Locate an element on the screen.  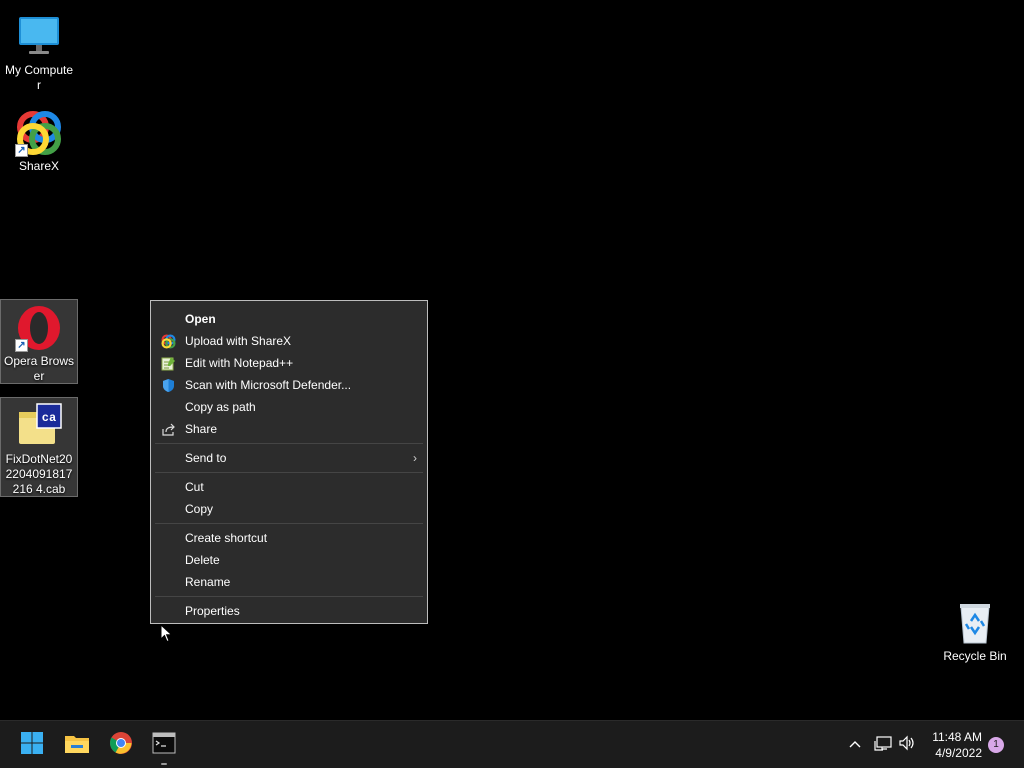
desktop-icon-my-computer: My Computer is located at coordinates (39, 52).